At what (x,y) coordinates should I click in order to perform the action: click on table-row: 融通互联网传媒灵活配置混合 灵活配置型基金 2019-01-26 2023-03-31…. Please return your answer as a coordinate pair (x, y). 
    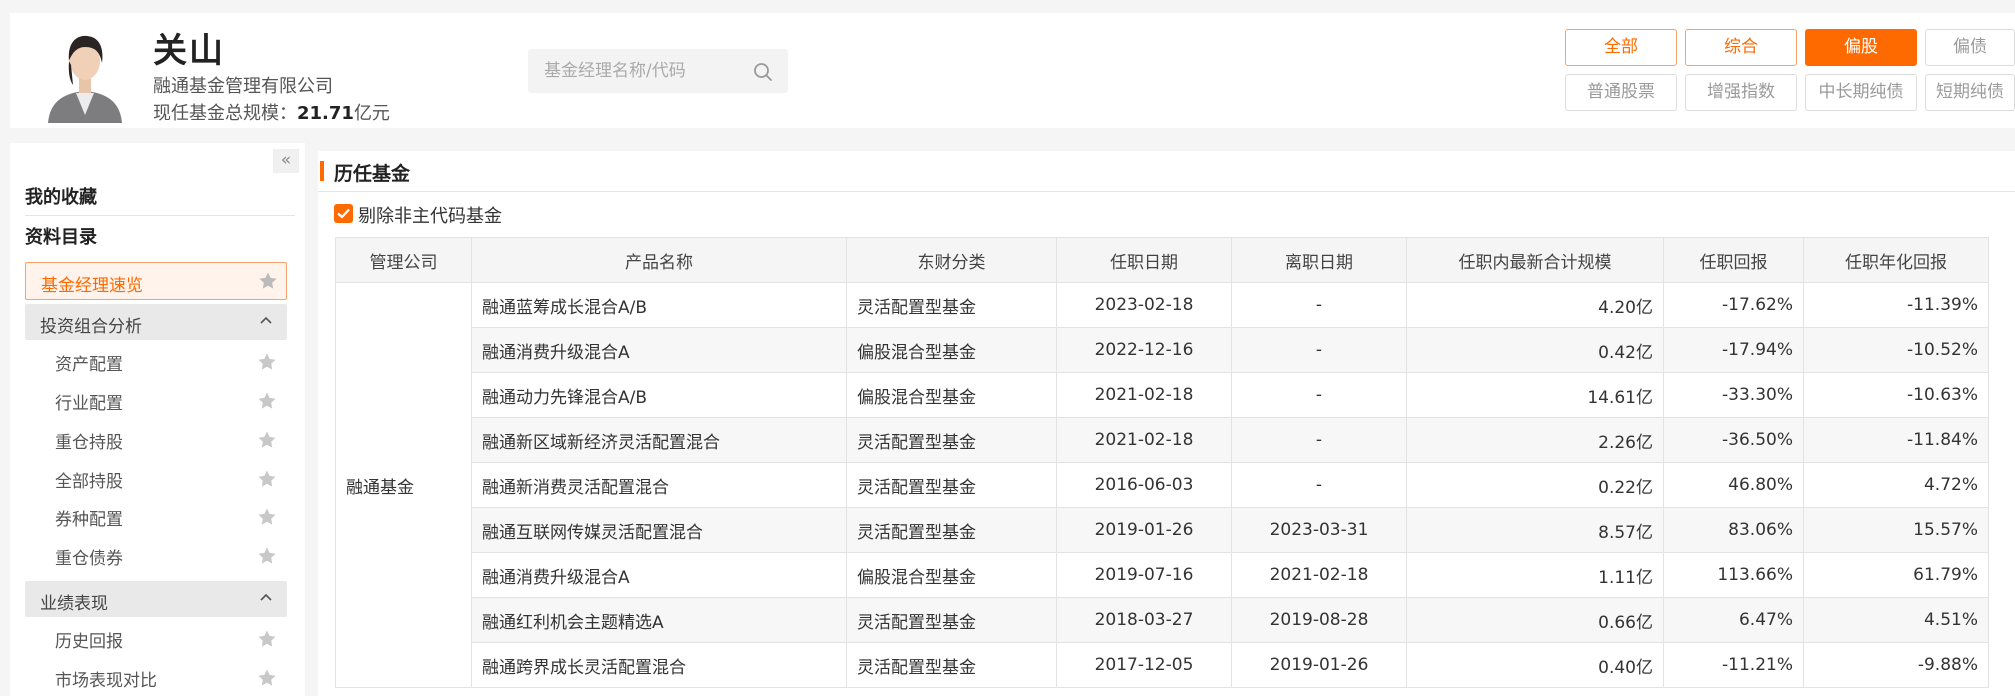
    Looking at the image, I should click on (1162, 530).